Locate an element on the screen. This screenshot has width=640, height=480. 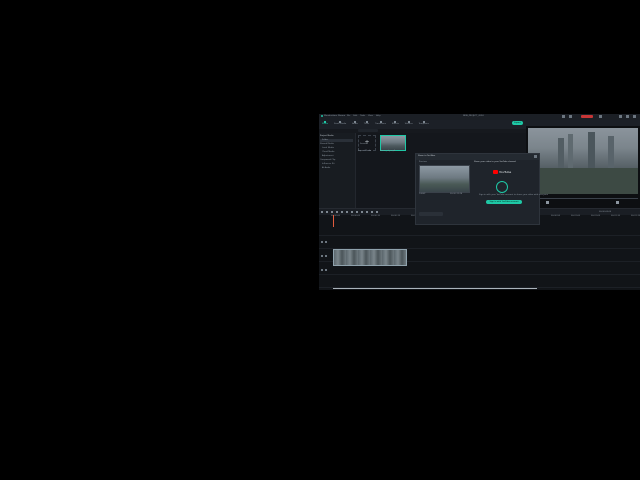
signin-youtube-button: Sign in with YouTube account is located at coordinates (504, 202).